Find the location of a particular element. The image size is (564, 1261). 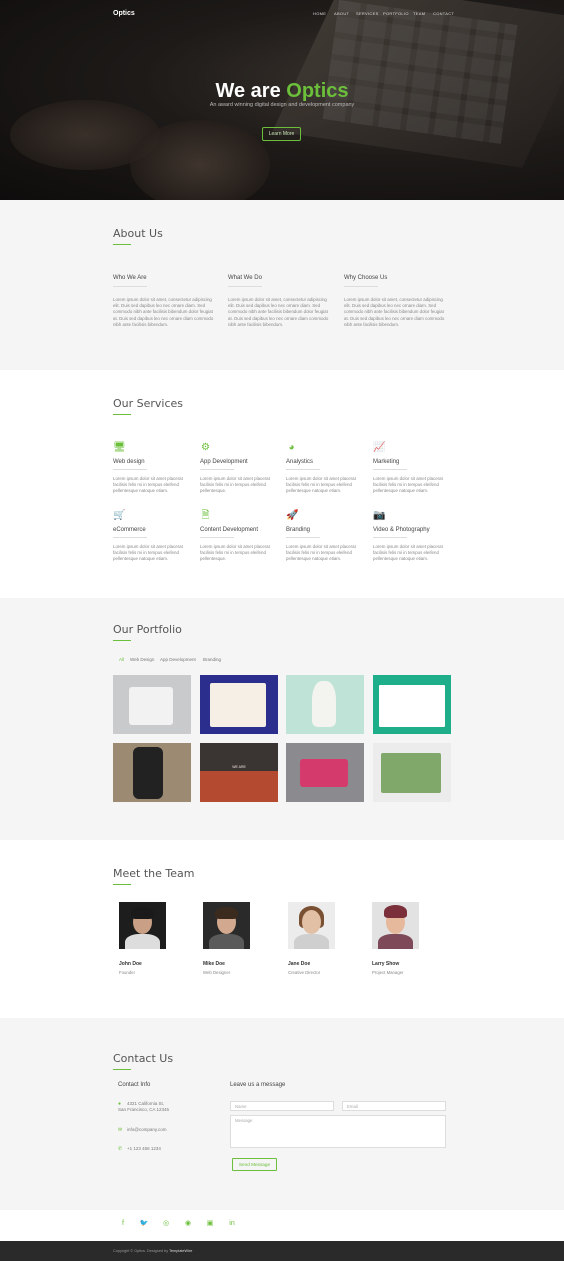

message-field: Message is located at coordinates (338, 1131).